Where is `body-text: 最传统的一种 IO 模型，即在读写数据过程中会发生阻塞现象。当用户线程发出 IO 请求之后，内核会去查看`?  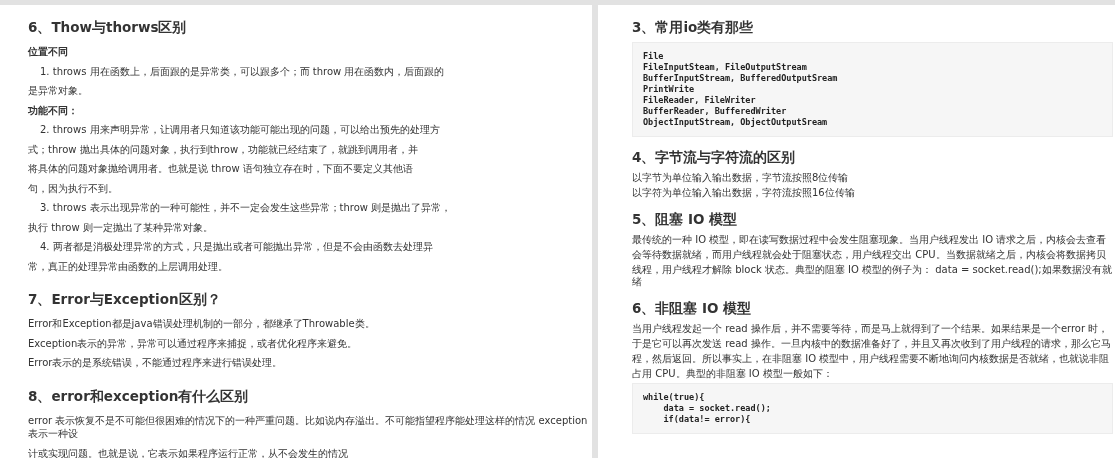
body-text: 最传统的一种 IO 模型，即在读写数据过程中会发生阻塞现象。当用户线程发出 IO 请求之后，内核会去查看 is located at coordinates (870, 240).